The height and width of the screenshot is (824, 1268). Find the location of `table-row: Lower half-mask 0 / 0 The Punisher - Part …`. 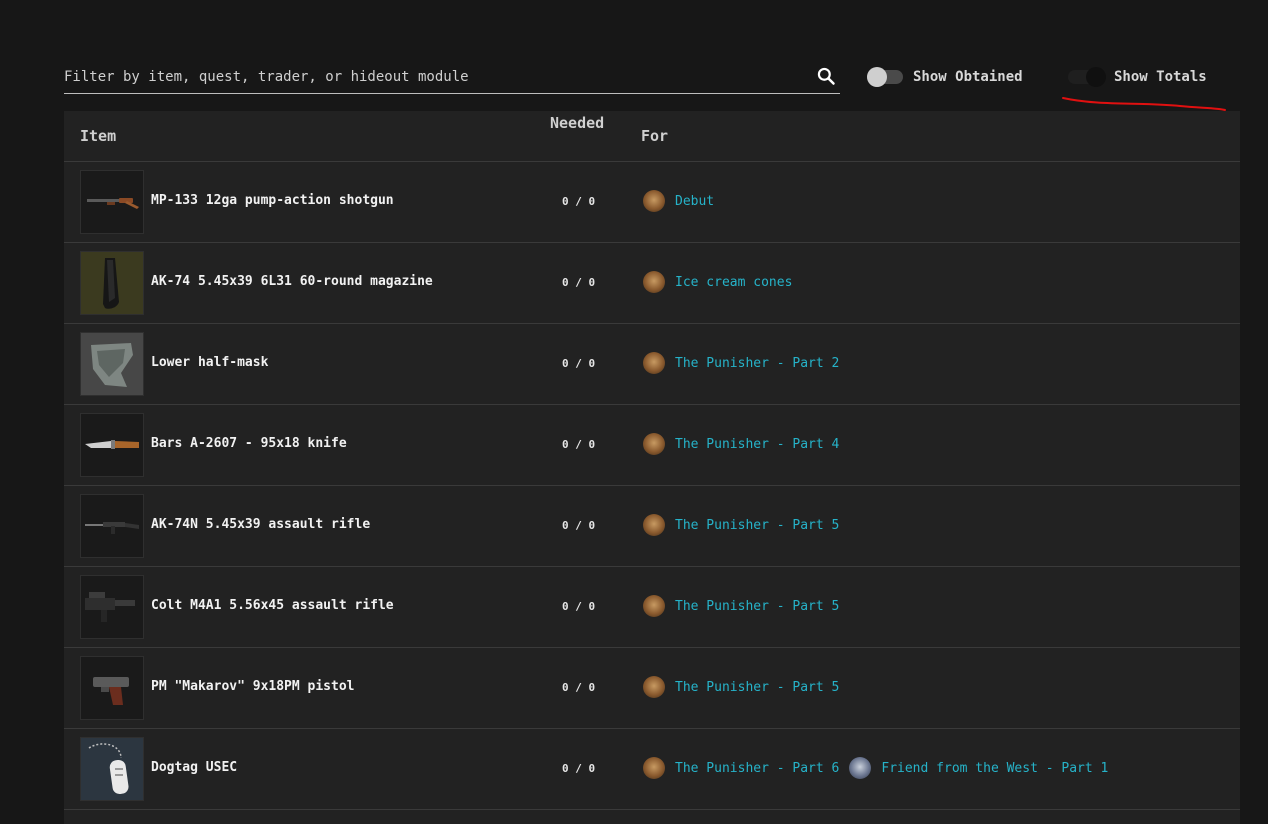

table-row: Lower half-mask 0 / 0 The Punisher - Part … is located at coordinates (652, 364).